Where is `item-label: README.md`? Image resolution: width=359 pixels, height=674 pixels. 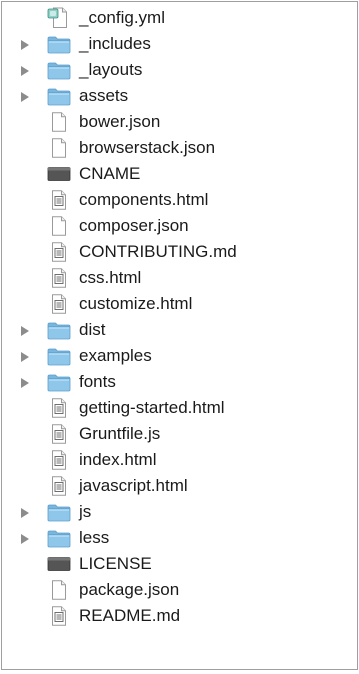 item-label: README.md is located at coordinates (130, 615).